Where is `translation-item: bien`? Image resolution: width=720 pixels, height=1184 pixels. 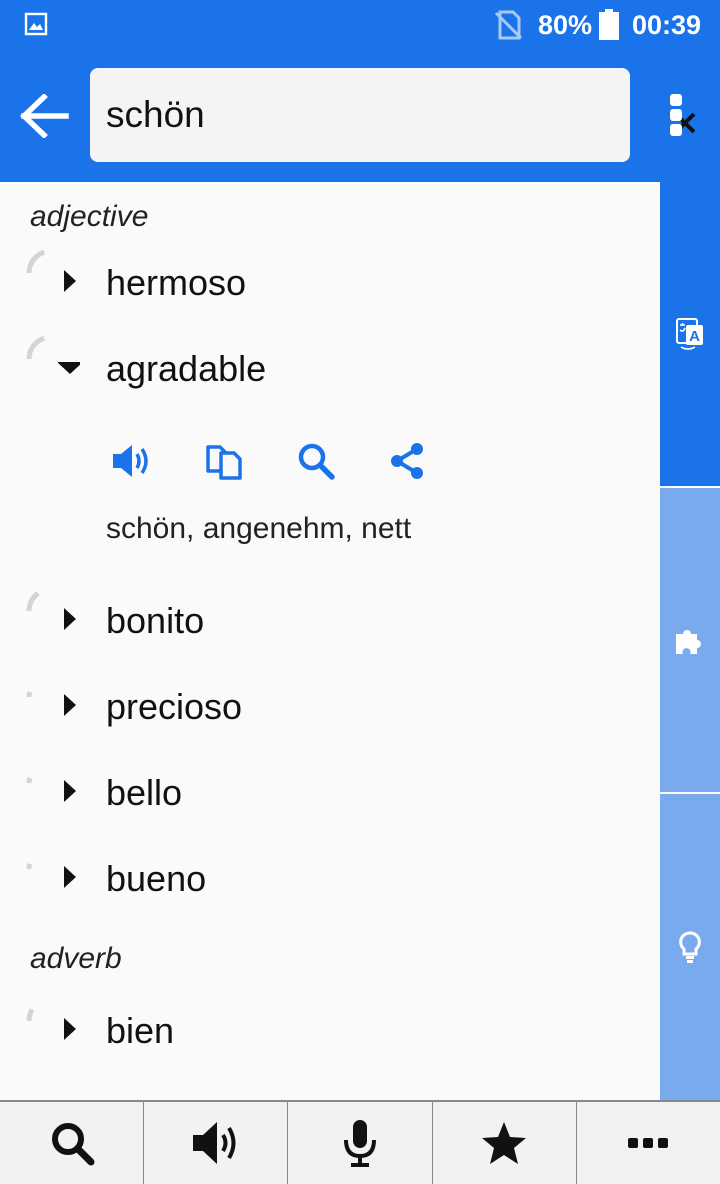 translation-item: bien is located at coordinates (336, 1029).